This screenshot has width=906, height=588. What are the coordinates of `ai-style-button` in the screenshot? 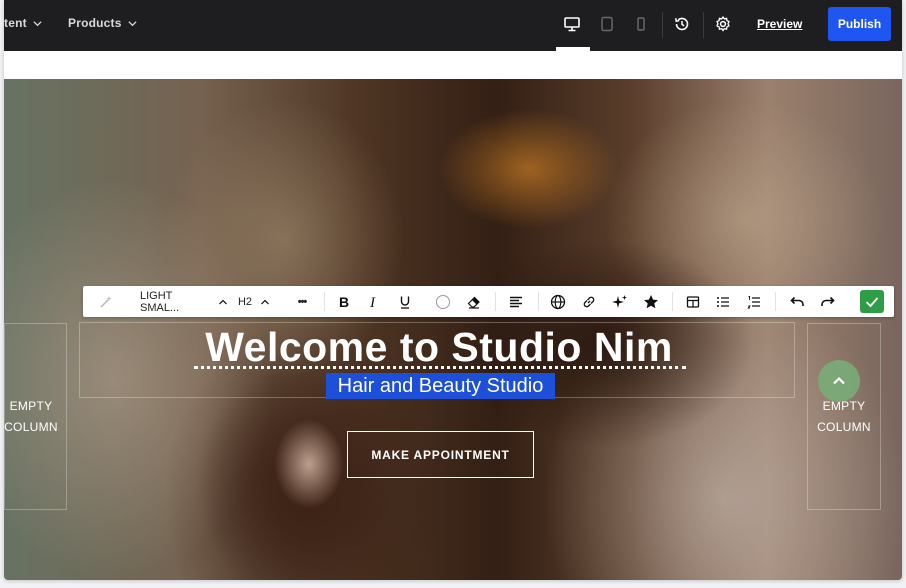 It's located at (106, 301).